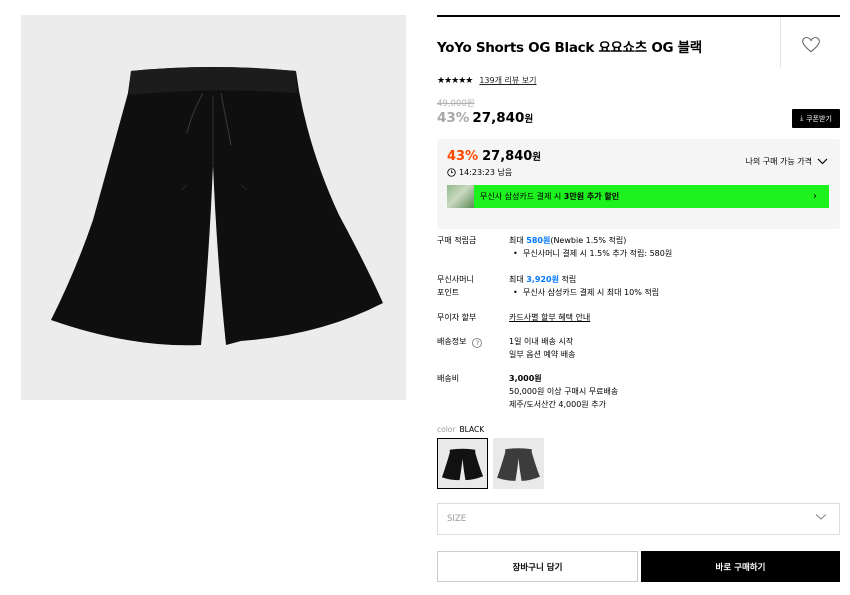 This screenshot has width=850, height=595. Describe the element at coordinates (646, 196) in the screenshot. I see `promo-text: 무신사 삼성카드 결제 시 3만원 추가 할인` at that location.